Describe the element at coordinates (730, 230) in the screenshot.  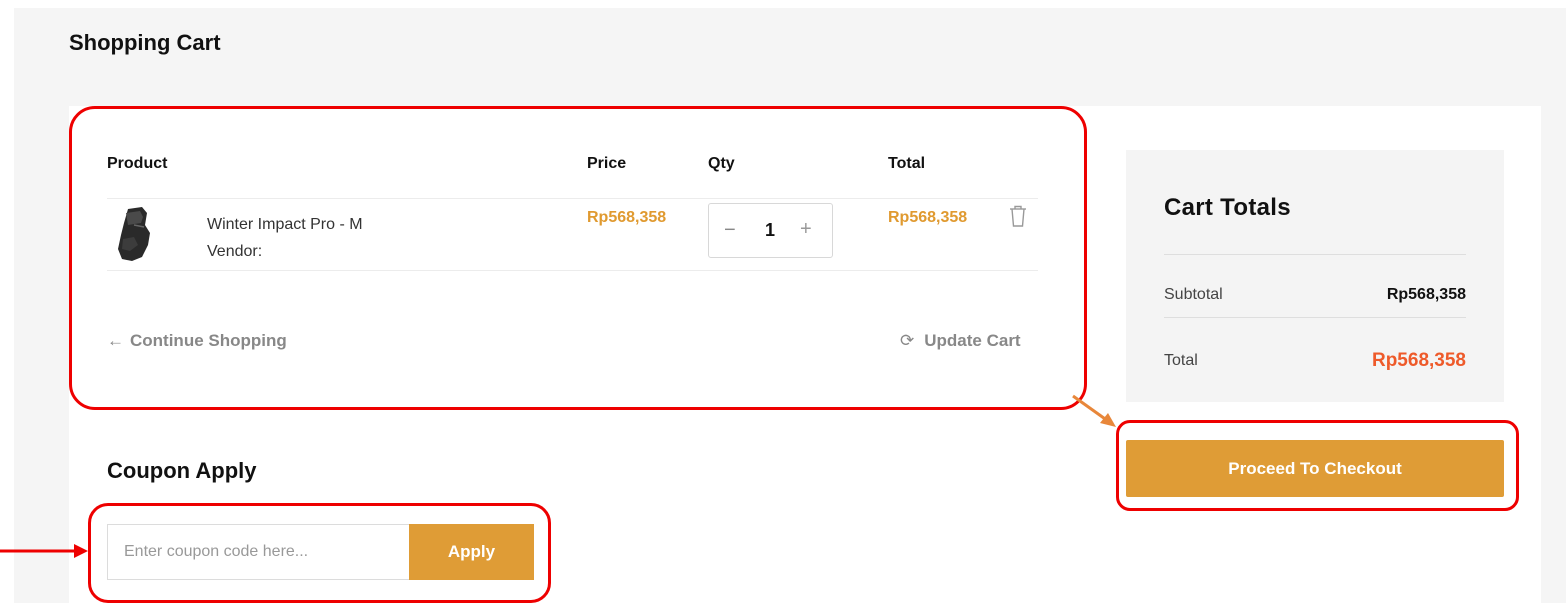
I see `qty-decrease-button: −` at that location.